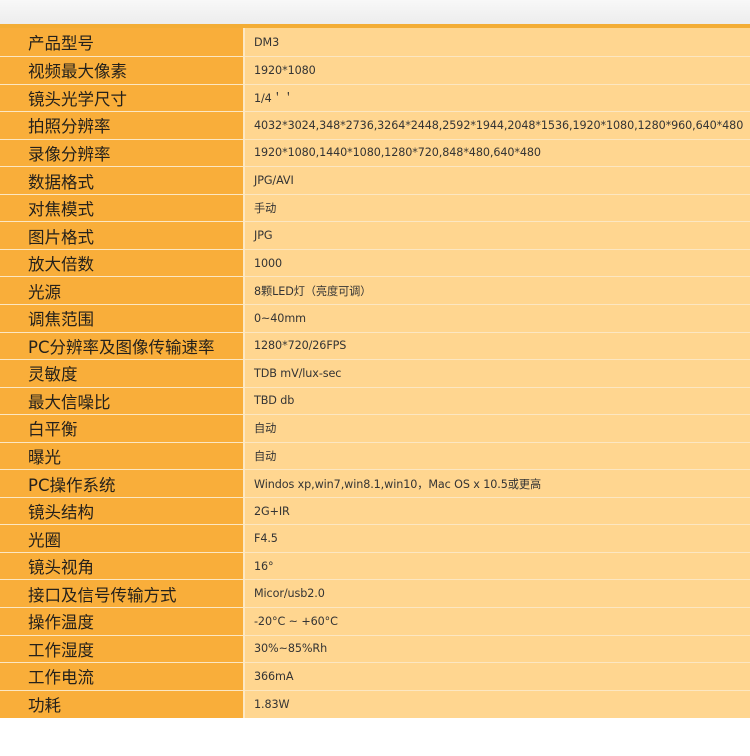  I want to click on spec-row: 图片格式 JPG, so click(375, 235).